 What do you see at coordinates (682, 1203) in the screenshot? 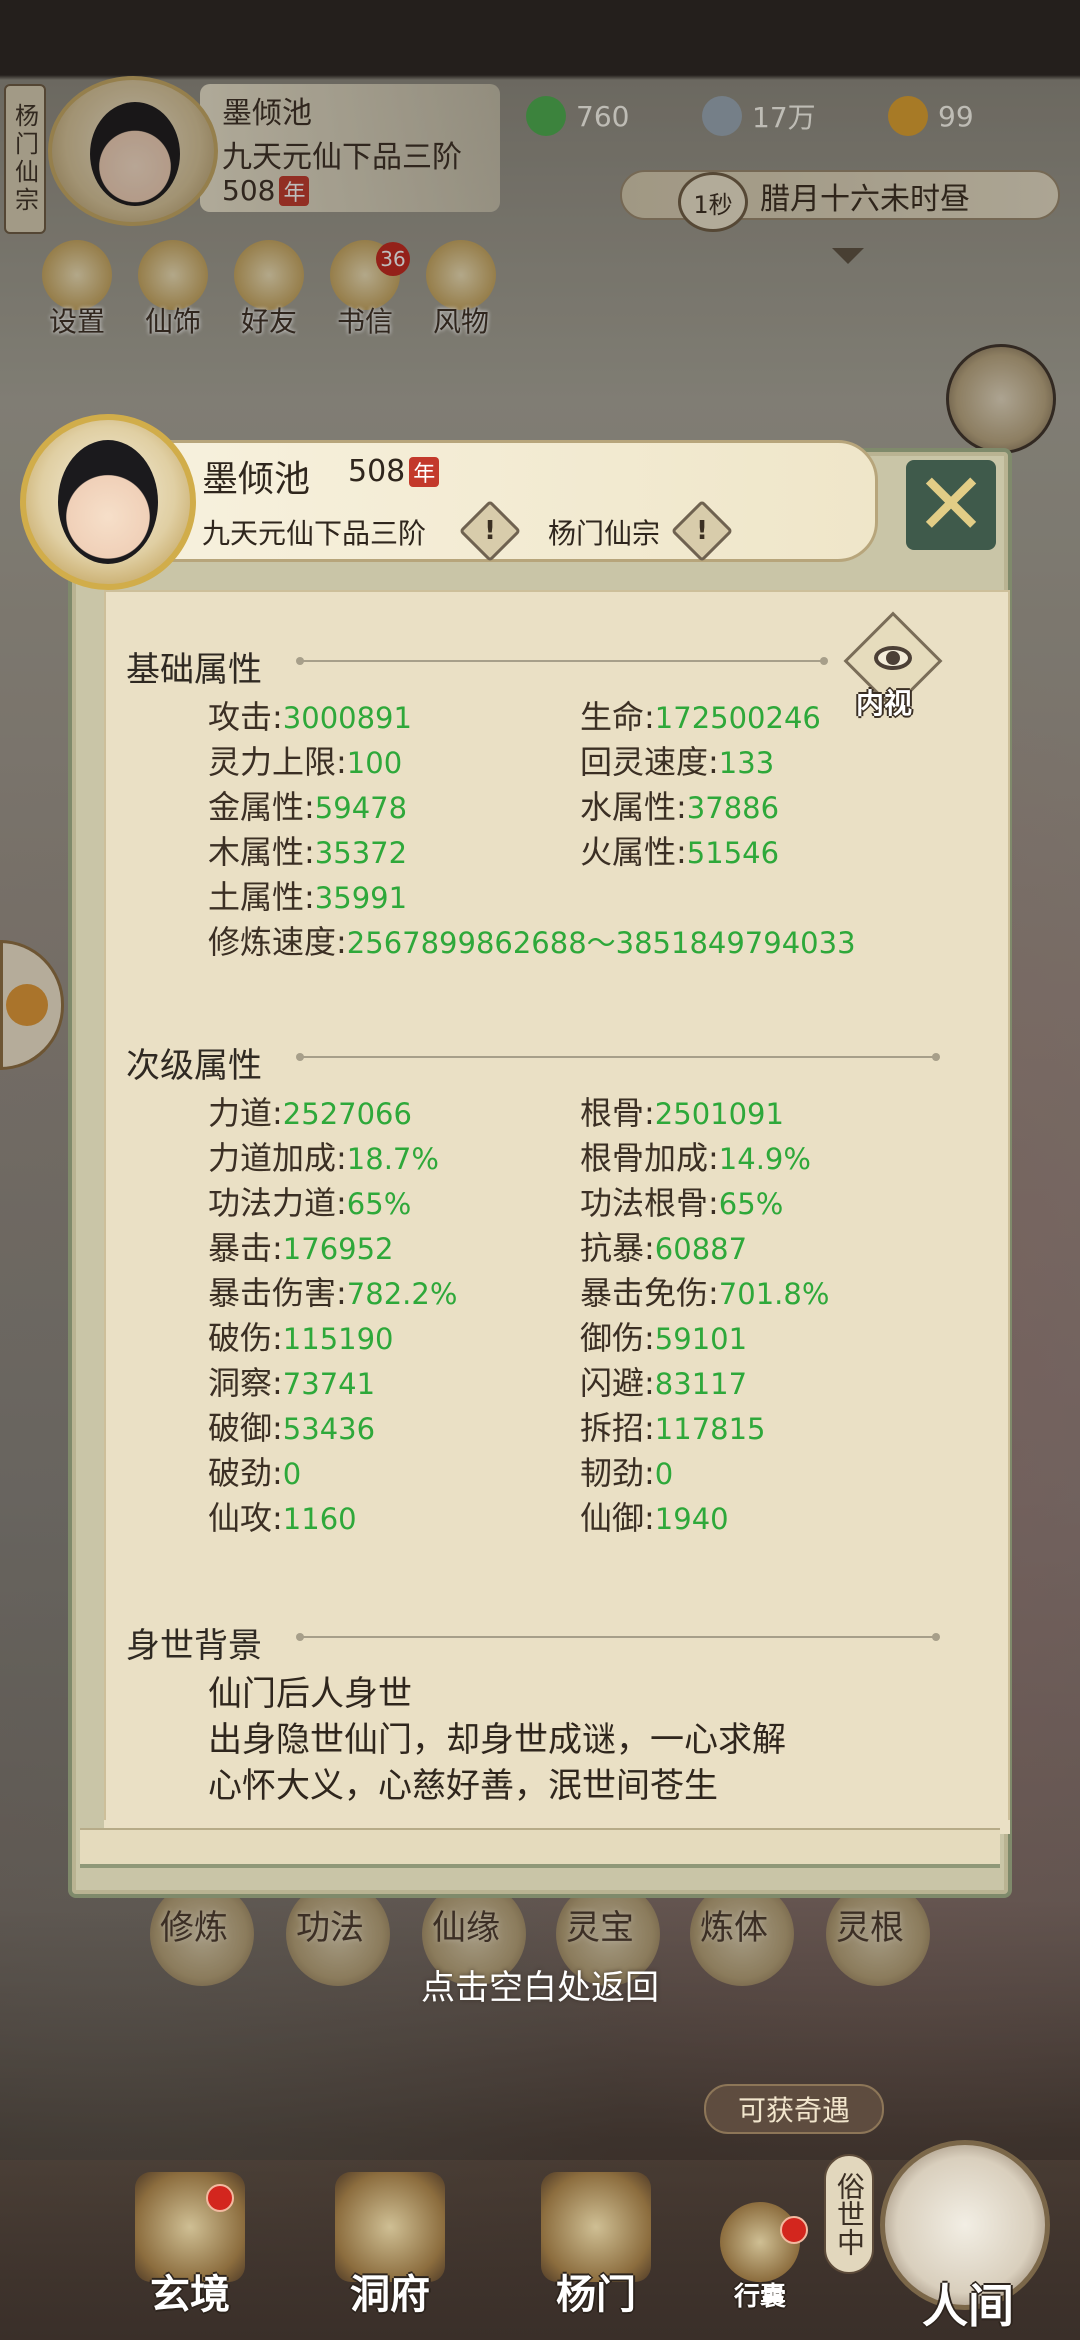
I see `attr-technique-constitution: 功法根骨:65%` at bounding box center [682, 1203].